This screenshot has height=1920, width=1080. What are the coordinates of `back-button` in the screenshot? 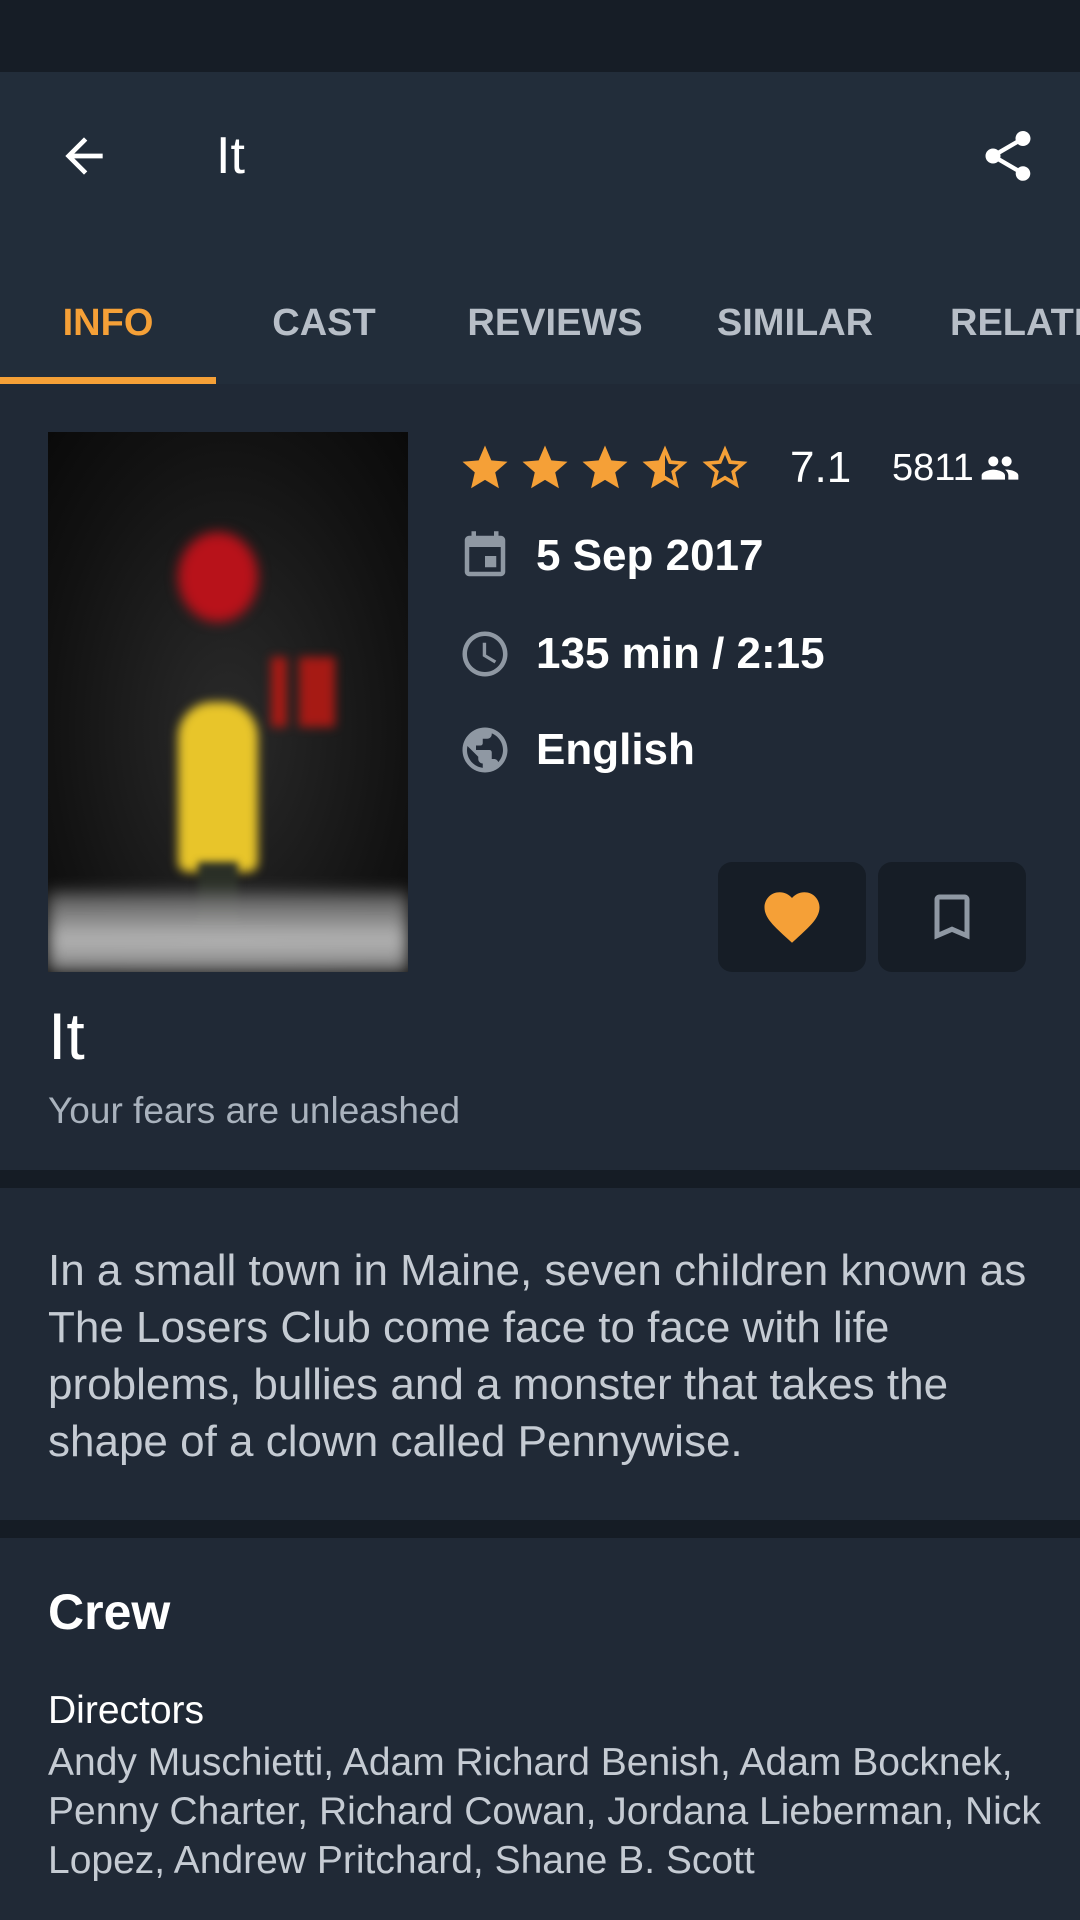 It's located at (84, 156).